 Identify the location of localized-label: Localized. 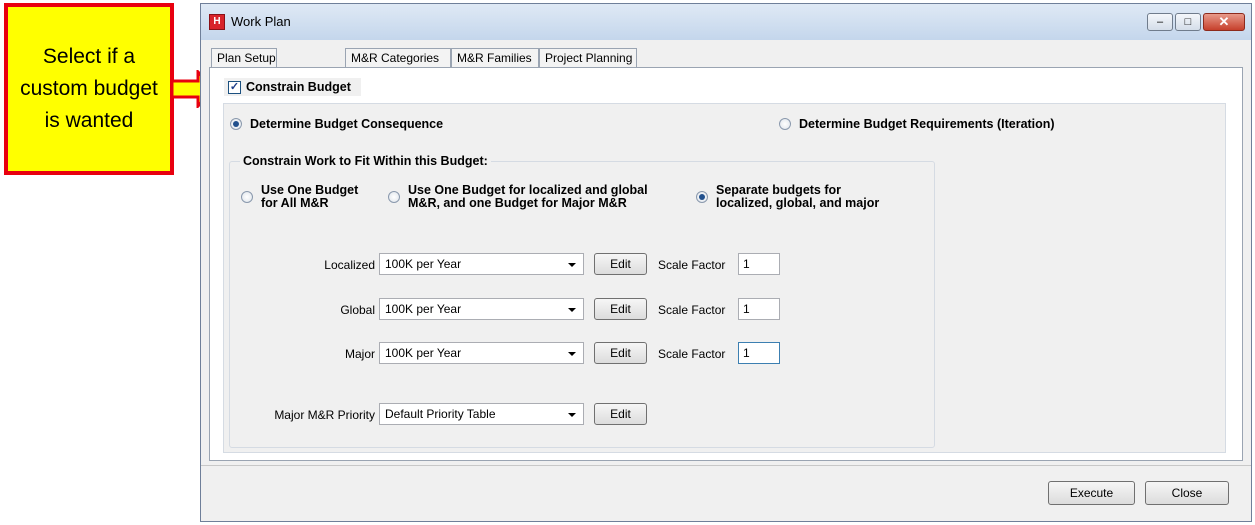
(349, 265).